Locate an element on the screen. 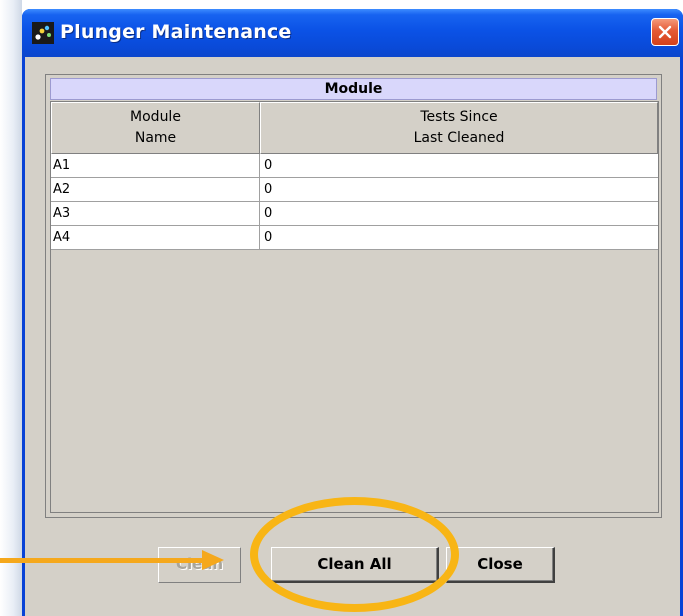 The width and height of the screenshot is (683, 616). background-window-edge is located at coordinates (11, 308).